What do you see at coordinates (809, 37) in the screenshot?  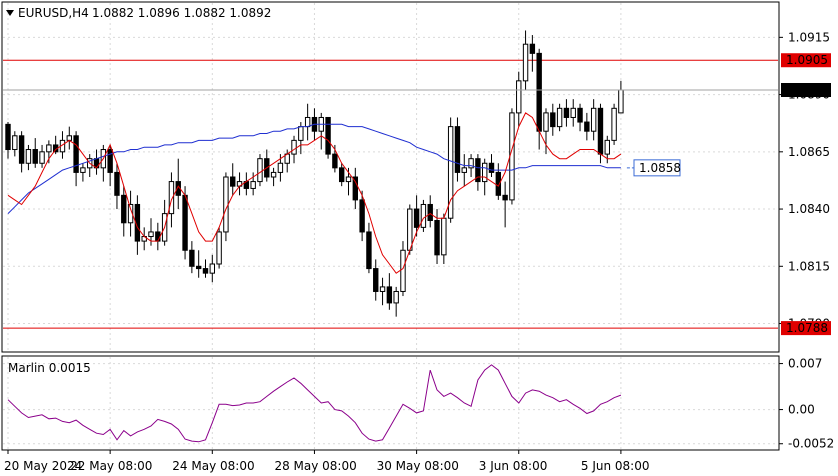 I see `y-tick-label-main: 1.0915` at bounding box center [809, 37].